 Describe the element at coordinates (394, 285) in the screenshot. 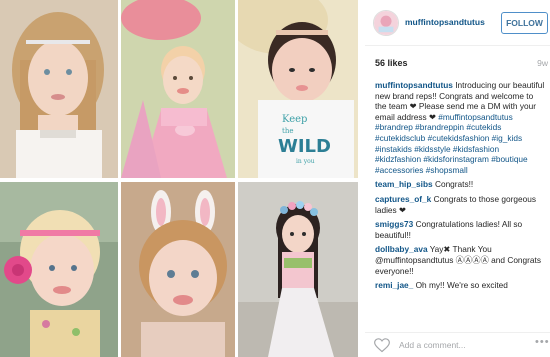

I see `comment-user: remi_jae_` at that location.